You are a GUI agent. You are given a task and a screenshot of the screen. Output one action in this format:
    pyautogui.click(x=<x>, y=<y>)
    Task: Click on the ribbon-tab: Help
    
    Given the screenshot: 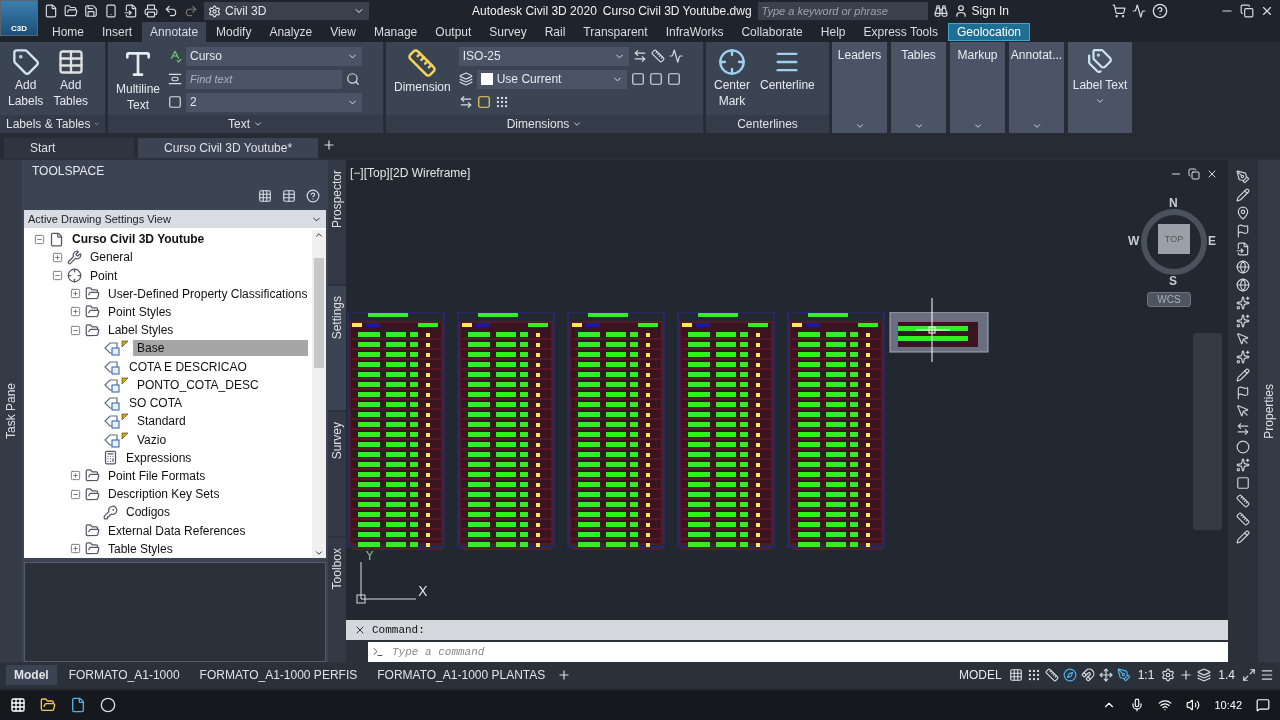 What is the action you would take?
    pyautogui.click(x=833, y=32)
    